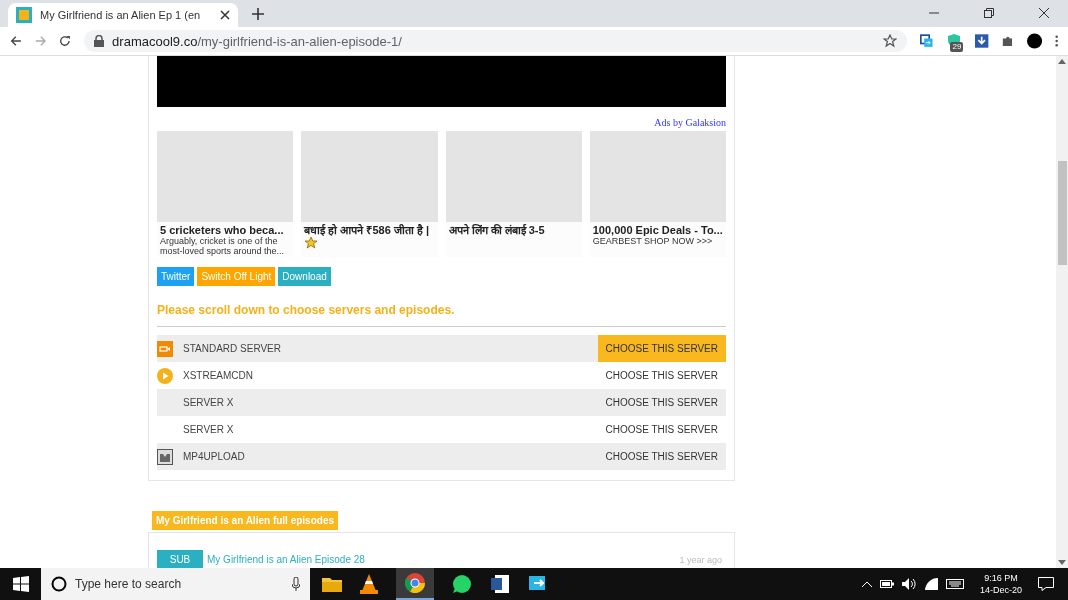  I want to click on traffic-cone-icon, so click(369, 584).